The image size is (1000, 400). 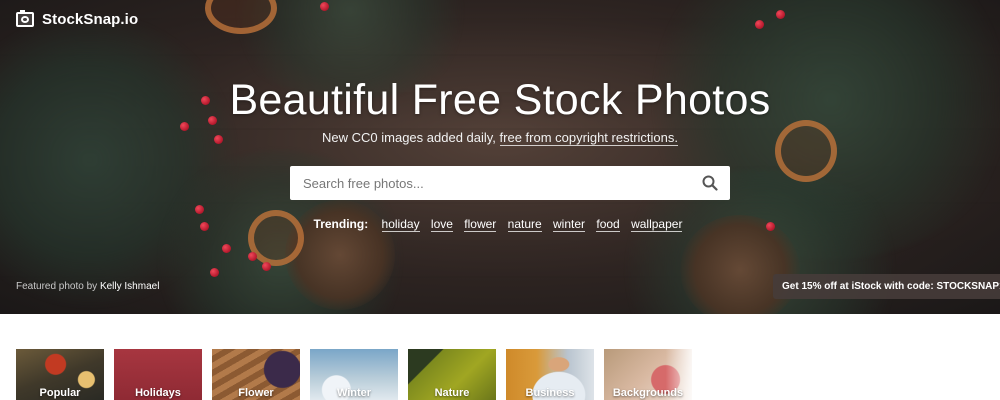 What do you see at coordinates (648, 374) in the screenshot?
I see `category-tile-backgrounds: Backgrounds` at bounding box center [648, 374].